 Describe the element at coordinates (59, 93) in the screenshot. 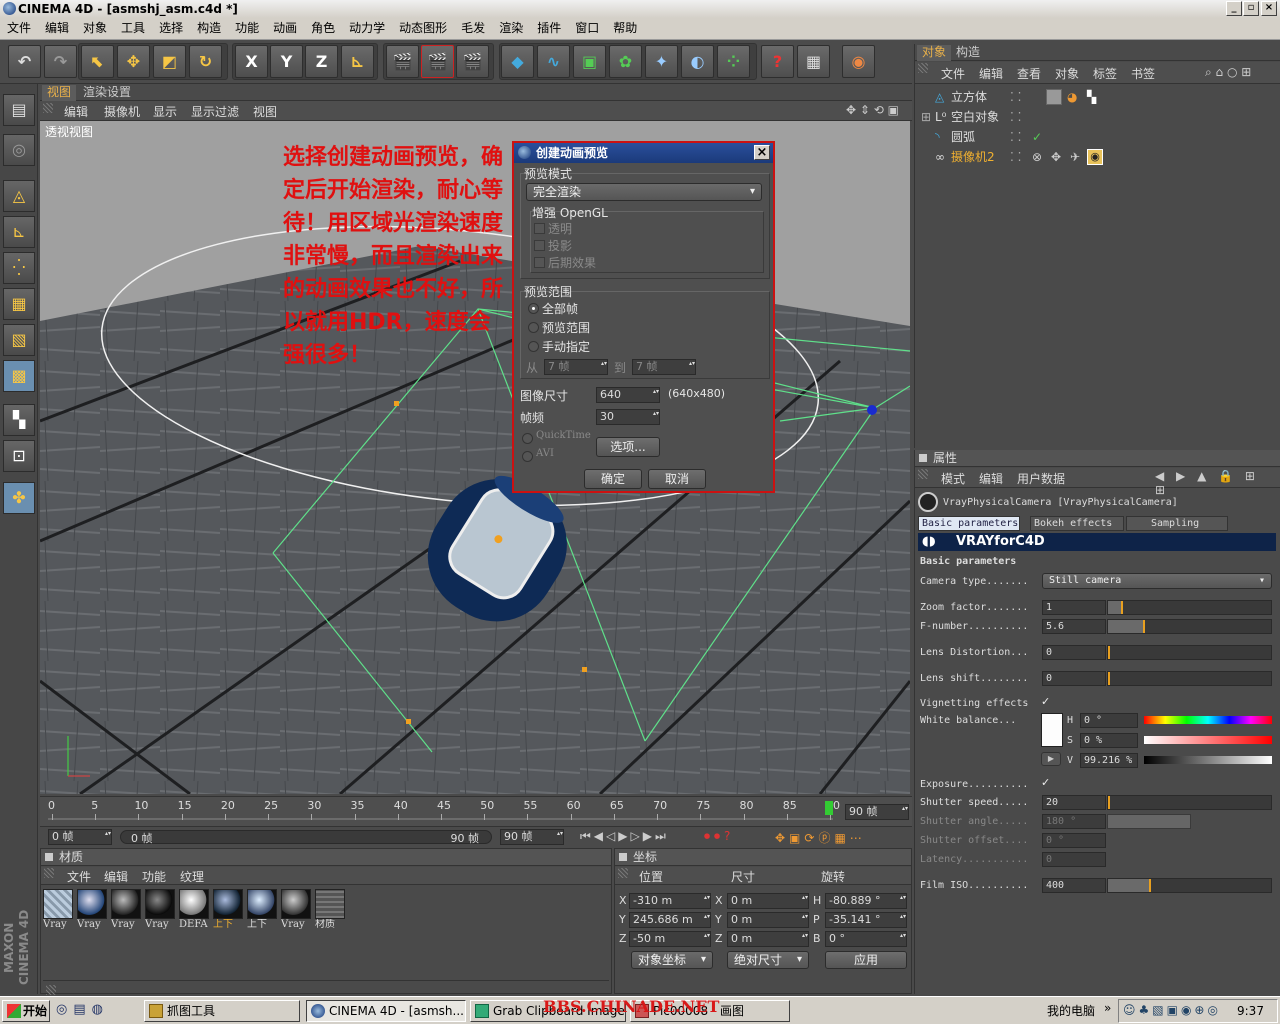

I see `tab-view: 视图` at that location.